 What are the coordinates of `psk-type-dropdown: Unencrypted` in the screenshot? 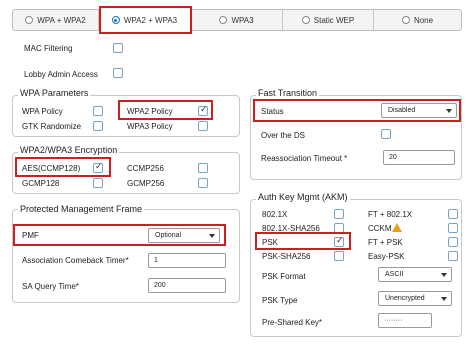 It's located at (415, 298).